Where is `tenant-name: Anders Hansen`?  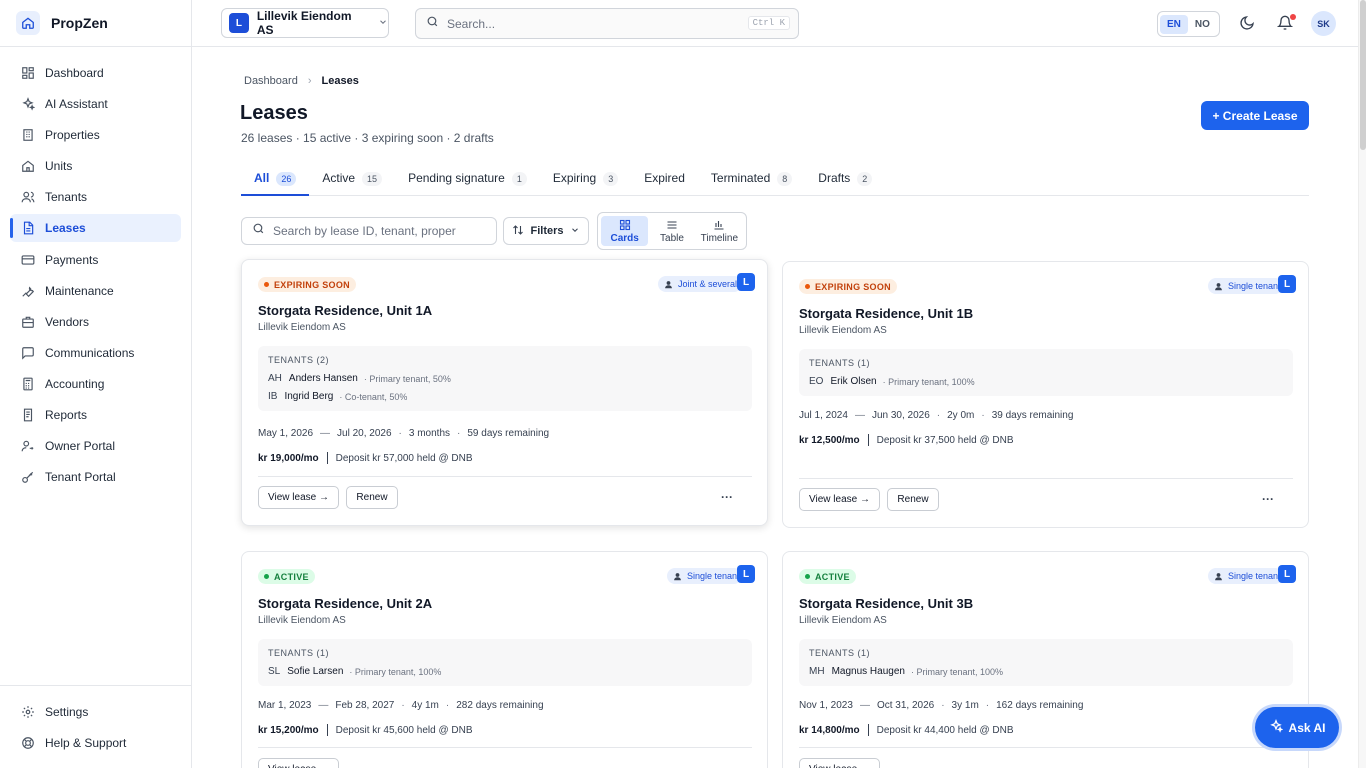
tenant-name: Anders Hansen is located at coordinates (323, 378).